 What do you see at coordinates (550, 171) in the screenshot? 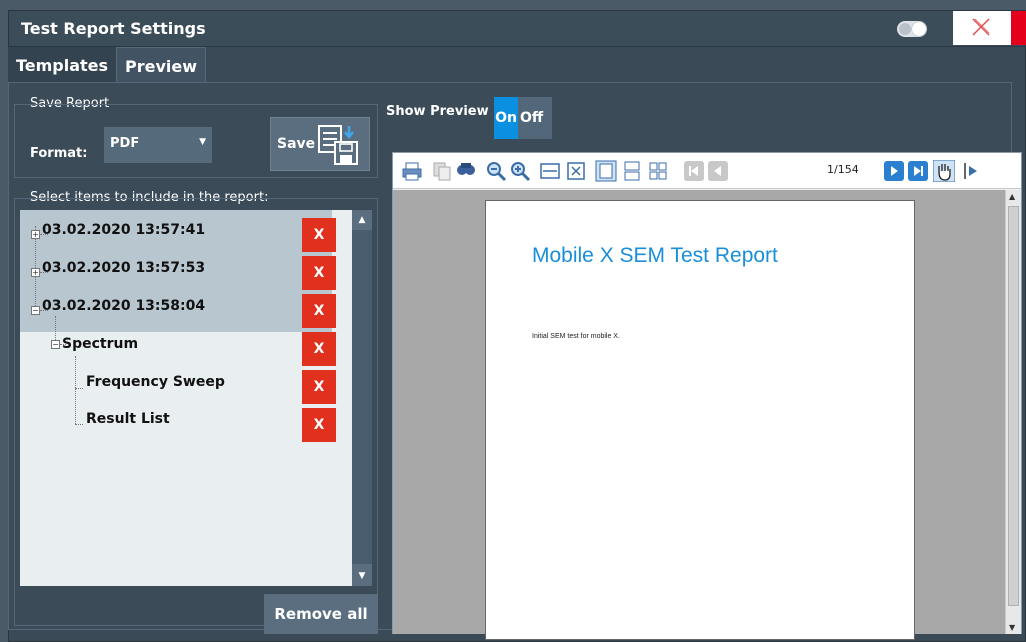
I see `fit-width-icon` at bounding box center [550, 171].